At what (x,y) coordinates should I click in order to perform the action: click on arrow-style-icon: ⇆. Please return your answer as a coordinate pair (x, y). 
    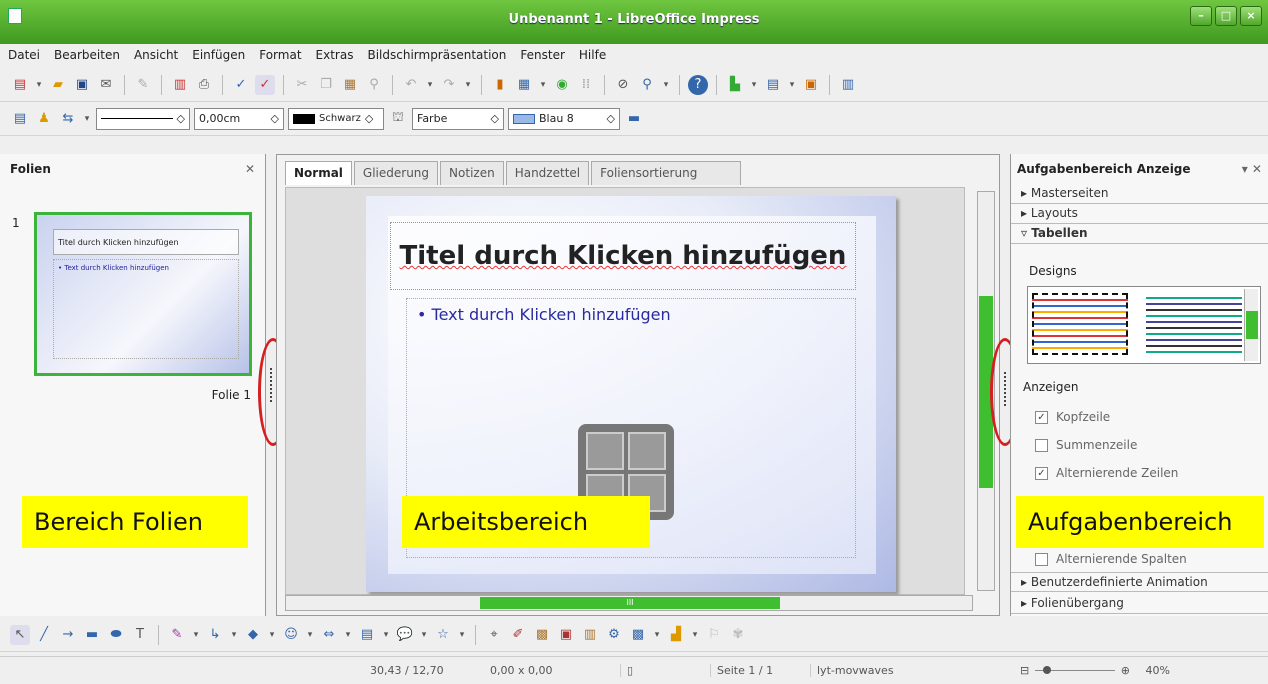
    Looking at the image, I should click on (68, 119).